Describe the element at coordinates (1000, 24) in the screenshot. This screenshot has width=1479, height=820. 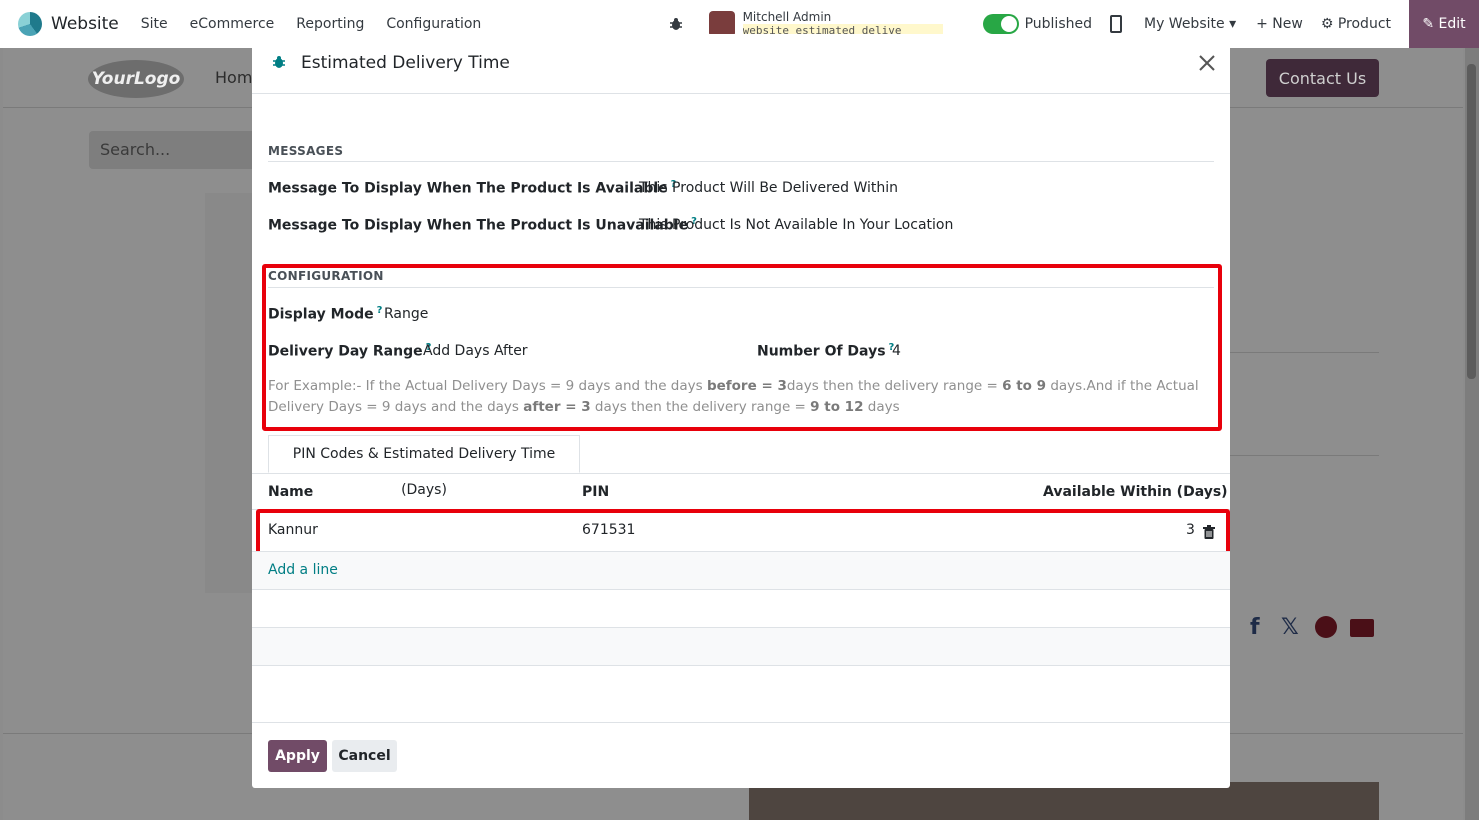
I see `published-toggle` at that location.